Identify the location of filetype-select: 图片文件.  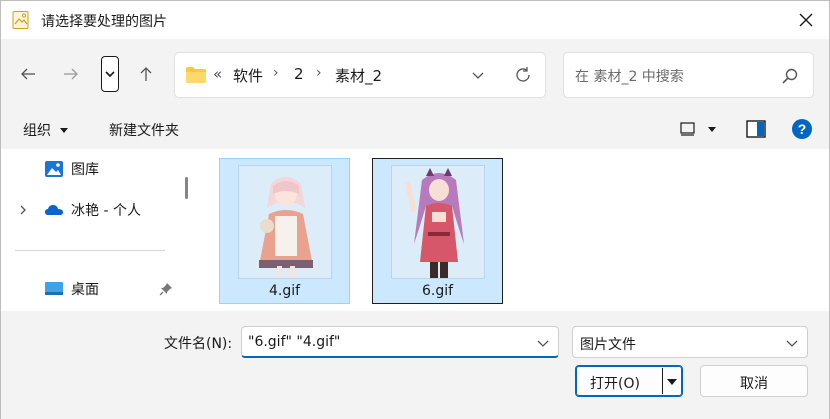
(690, 342).